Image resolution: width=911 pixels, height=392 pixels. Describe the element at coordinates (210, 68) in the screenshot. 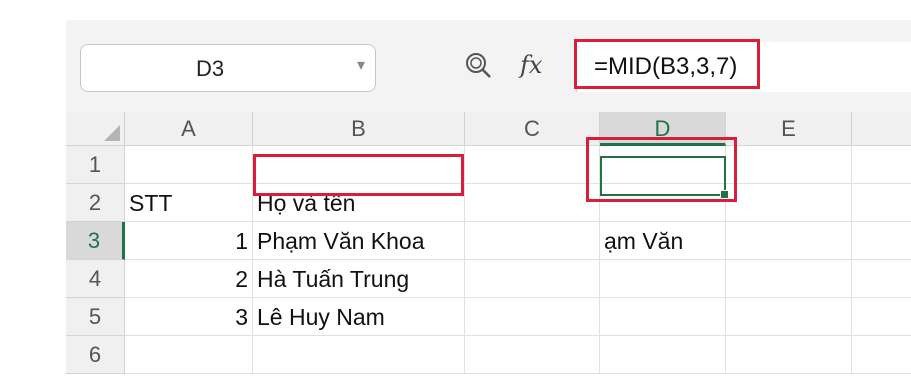

I see `name-box-value: D3` at that location.